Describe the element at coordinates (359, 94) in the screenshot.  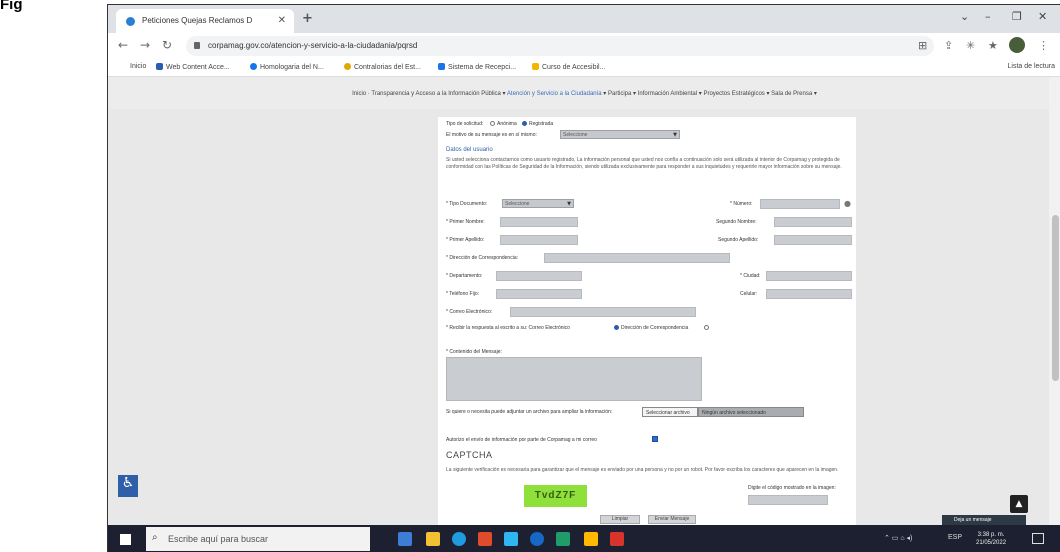
I see `nav-item-inicio: Inicio` at that location.